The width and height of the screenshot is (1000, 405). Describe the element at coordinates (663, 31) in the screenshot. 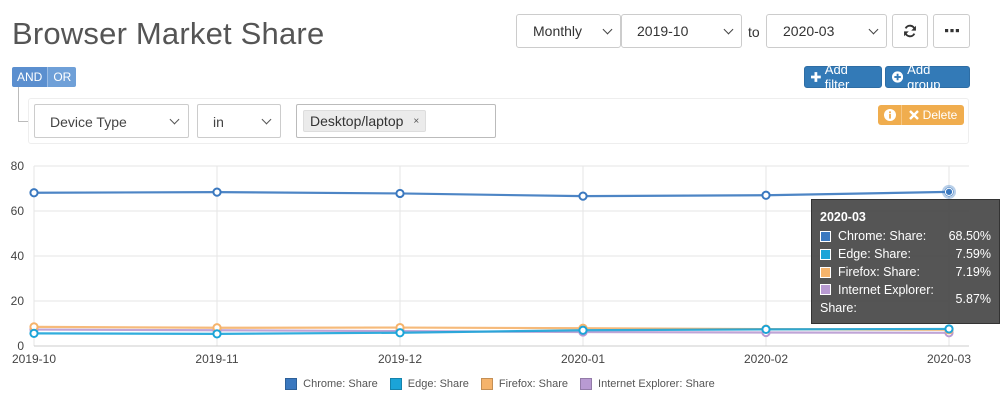

I see `from-date-value: 2019-10` at that location.